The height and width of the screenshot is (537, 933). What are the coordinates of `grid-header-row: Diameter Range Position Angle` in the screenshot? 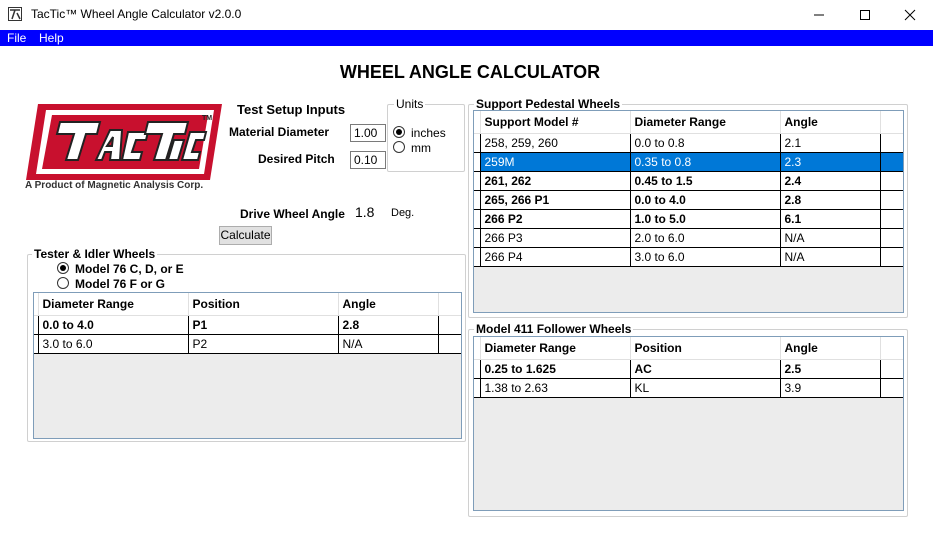 It's located at (688, 348).